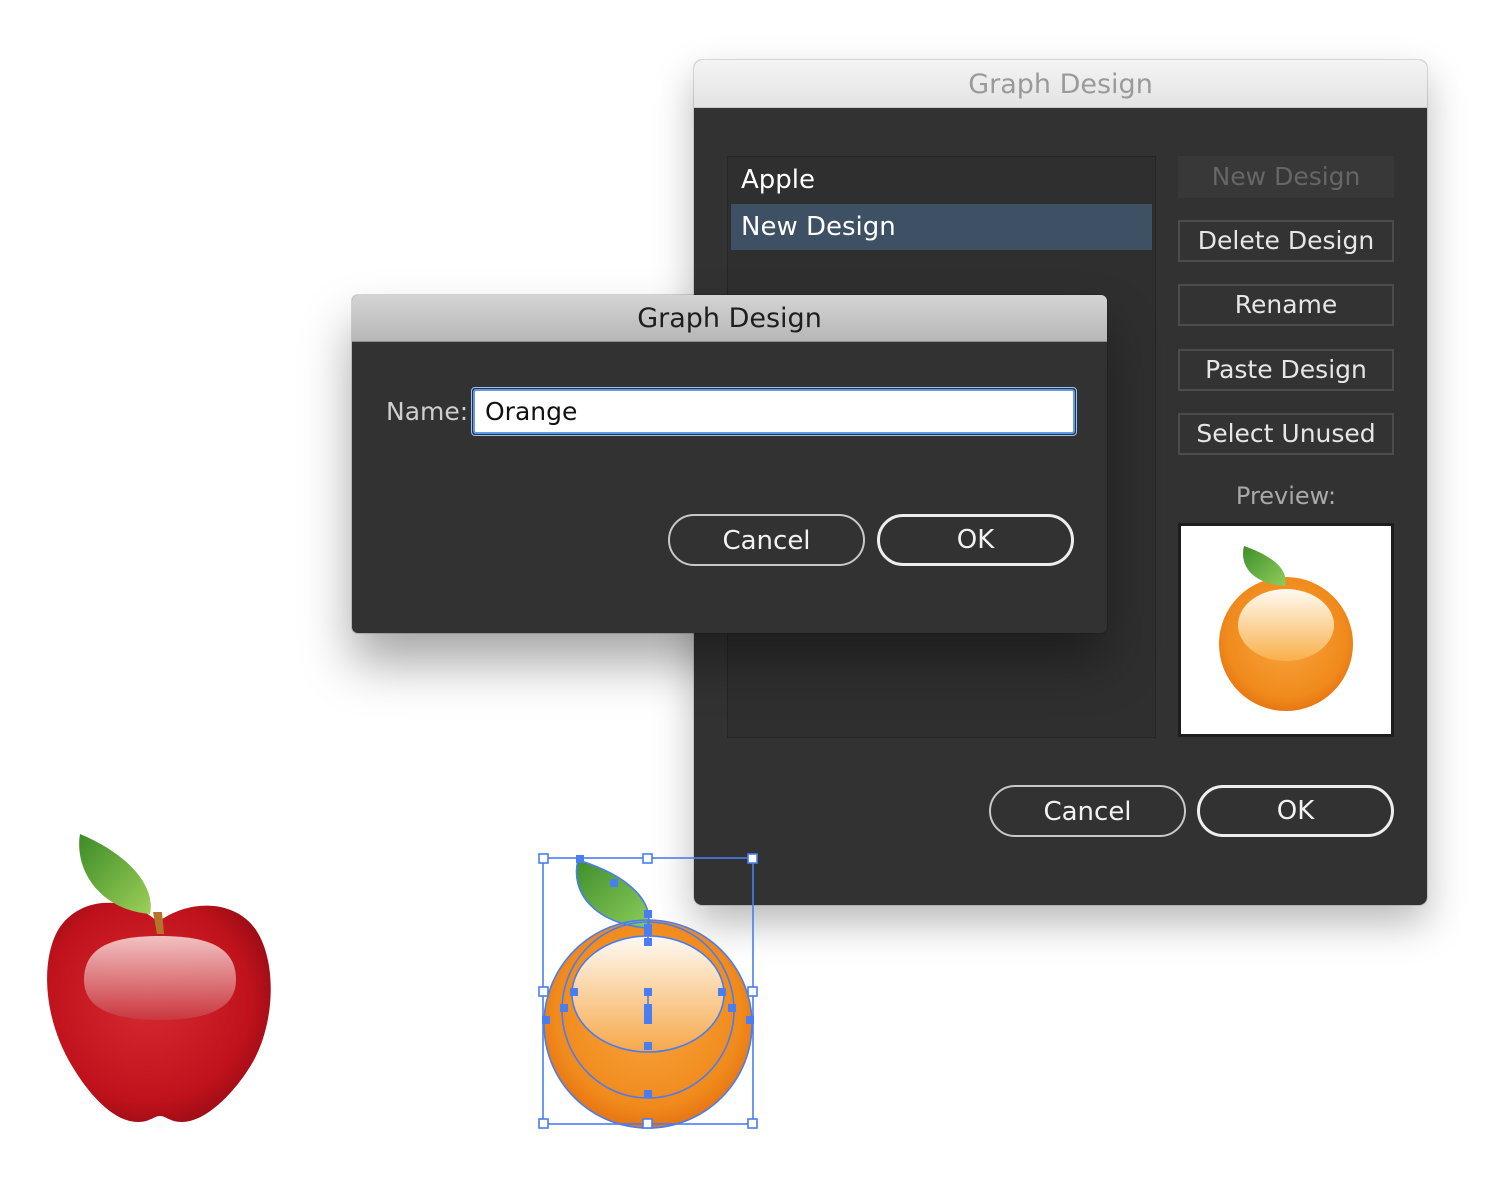 The image size is (1500, 1180). Describe the element at coordinates (774, 411) in the screenshot. I see `name-input` at that location.